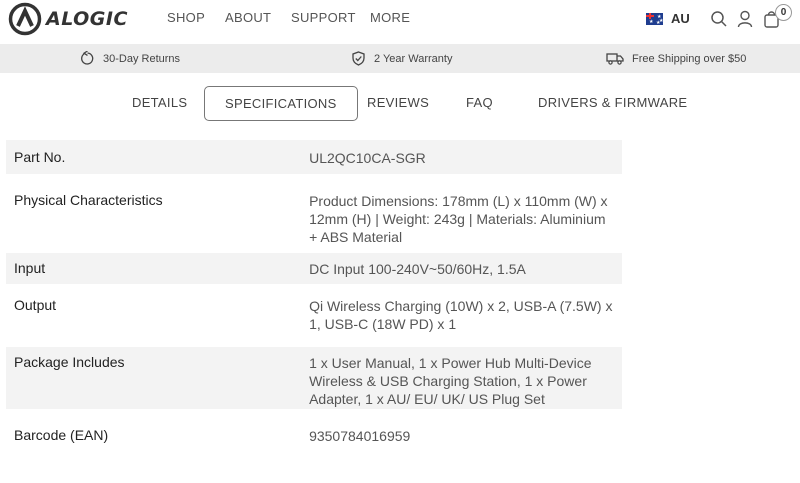 The height and width of the screenshot is (483, 800). Describe the element at coordinates (417, 269) in the screenshot. I see `spec-value: DC Input 100-240V~50/60Hz, 1.5A` at that location.